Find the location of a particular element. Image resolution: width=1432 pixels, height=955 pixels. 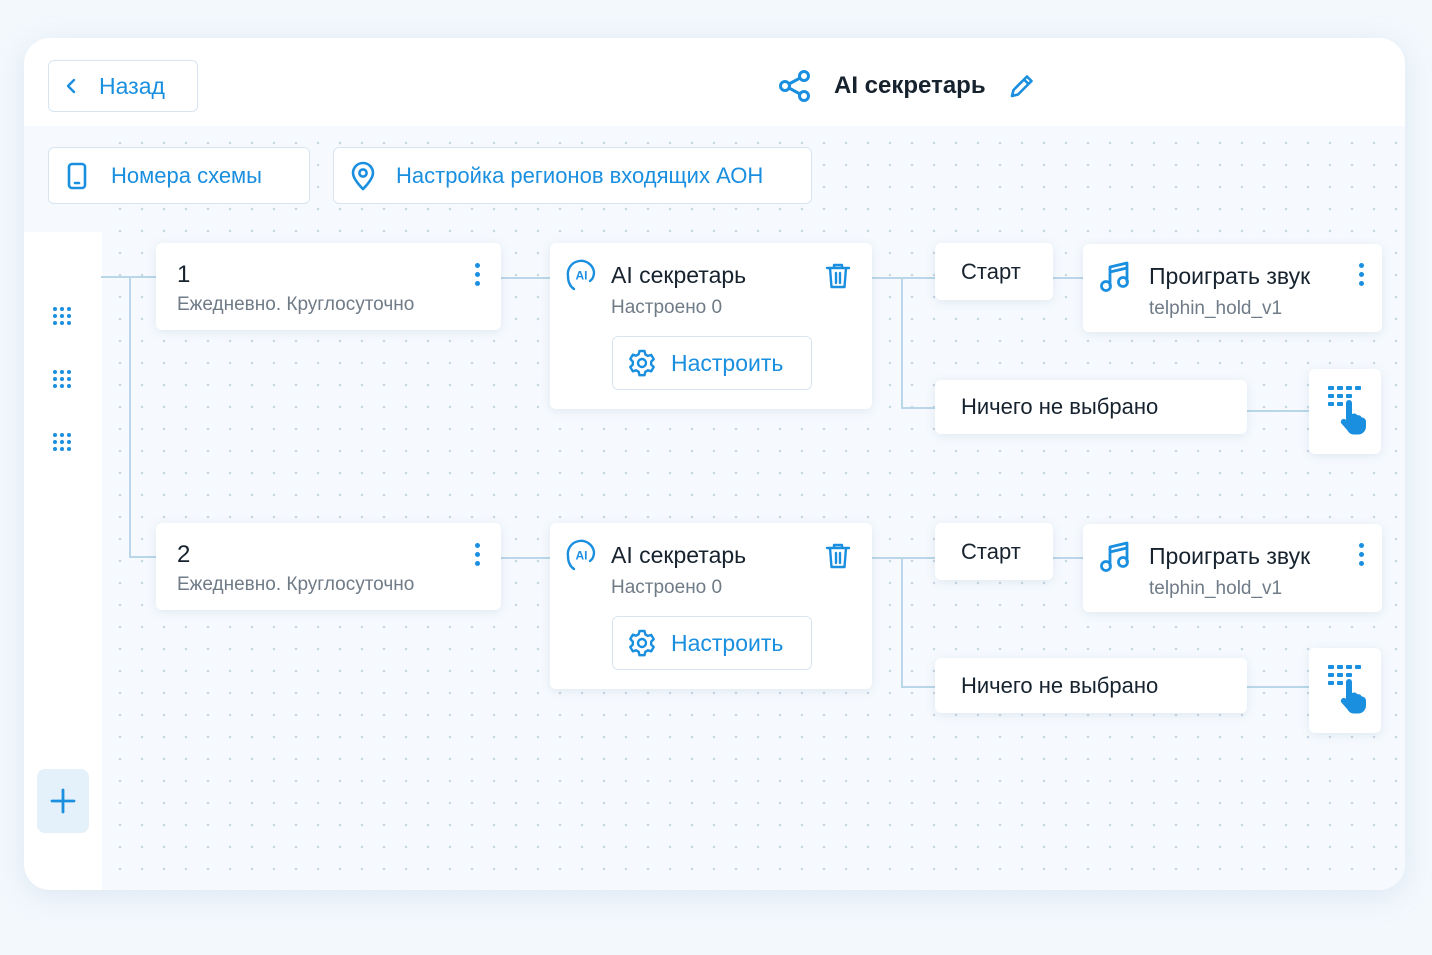

add-button is located at coordinates (63, 801).